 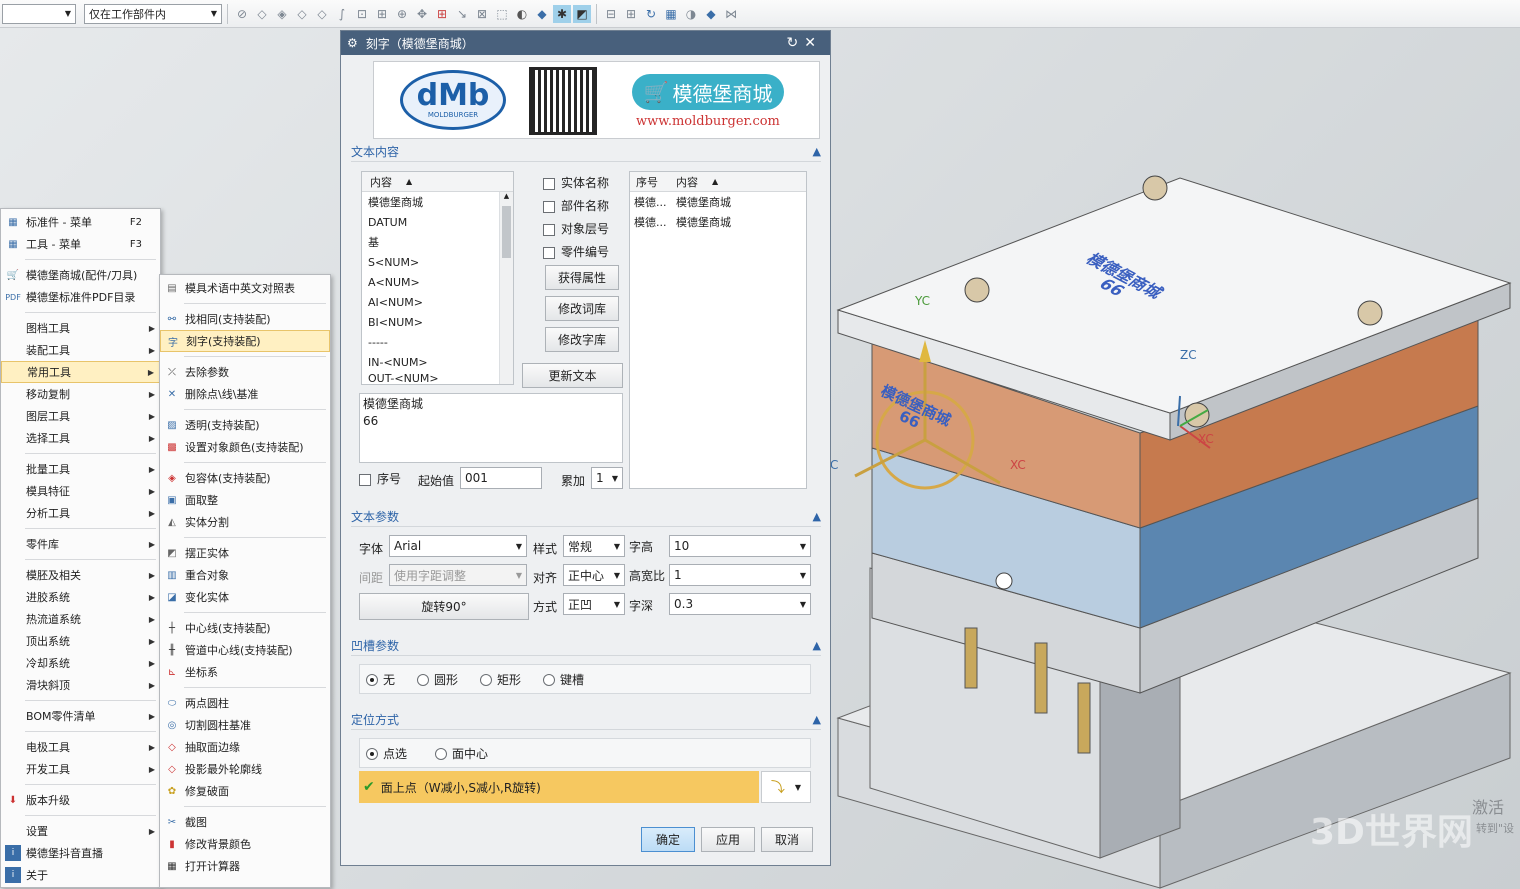 I want to click on text-input-area: 模德堡商城 66, so click(x=491, y=428).